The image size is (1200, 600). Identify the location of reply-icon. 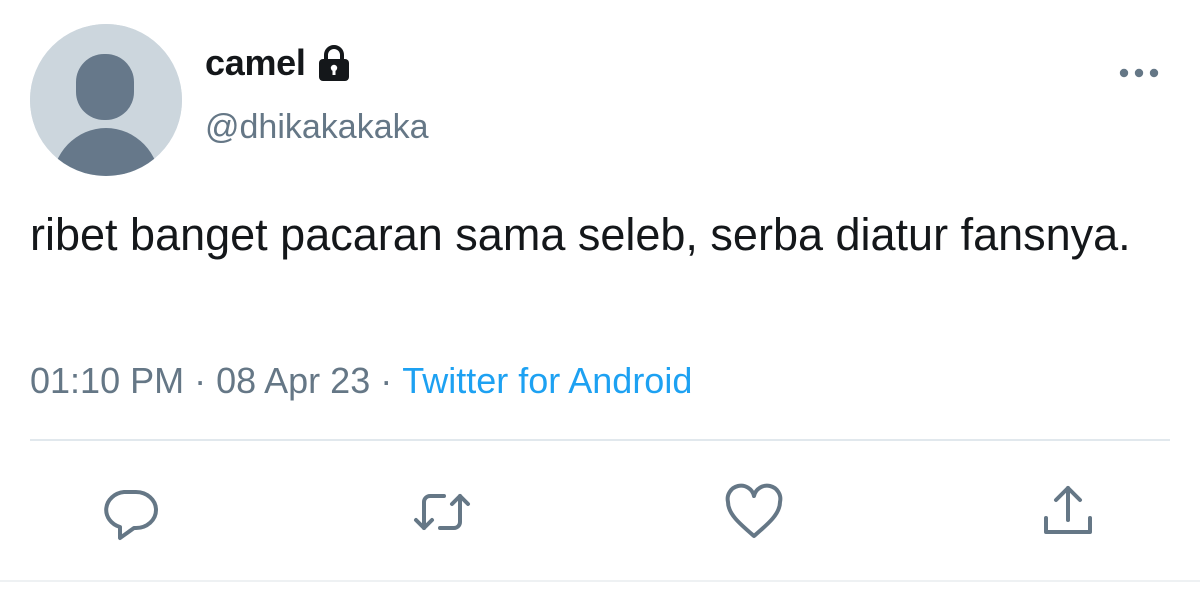
(130, 512).